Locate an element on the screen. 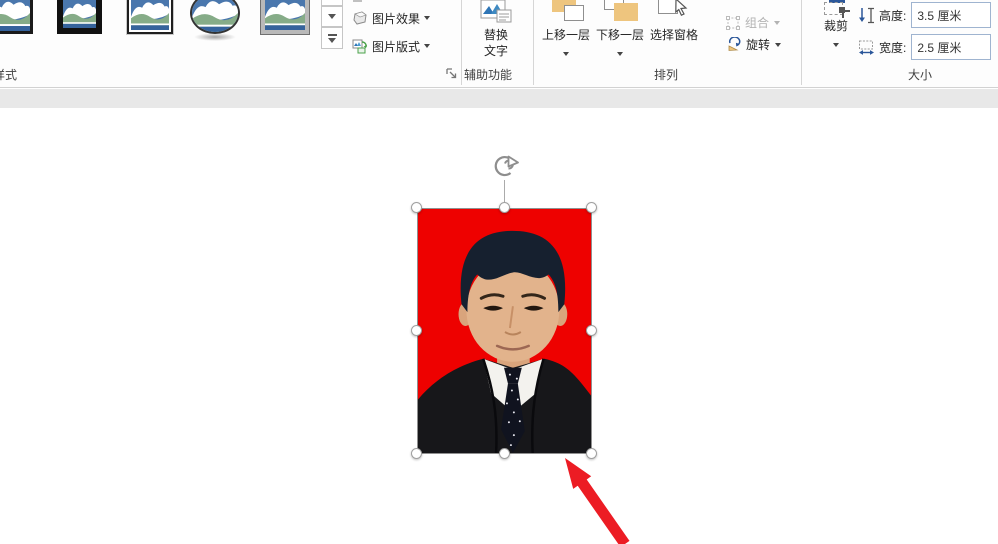  oval-shadow is located at coordinates (215, 37).